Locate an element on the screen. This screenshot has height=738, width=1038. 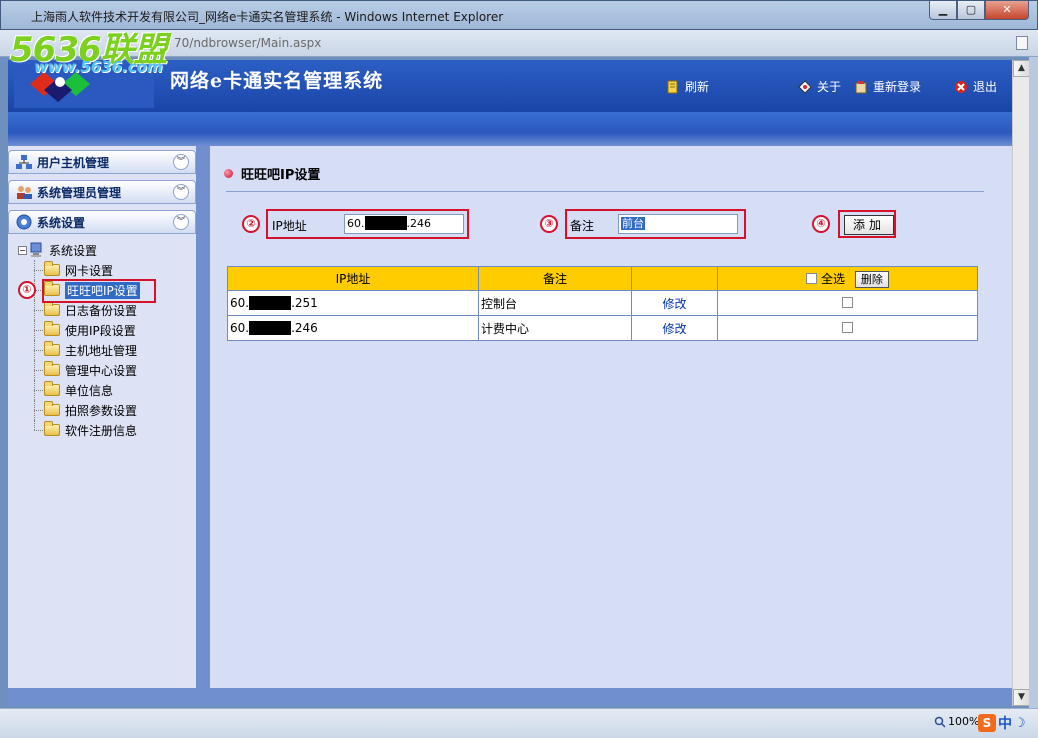
col-header-action is located at coordinates (674, 278).